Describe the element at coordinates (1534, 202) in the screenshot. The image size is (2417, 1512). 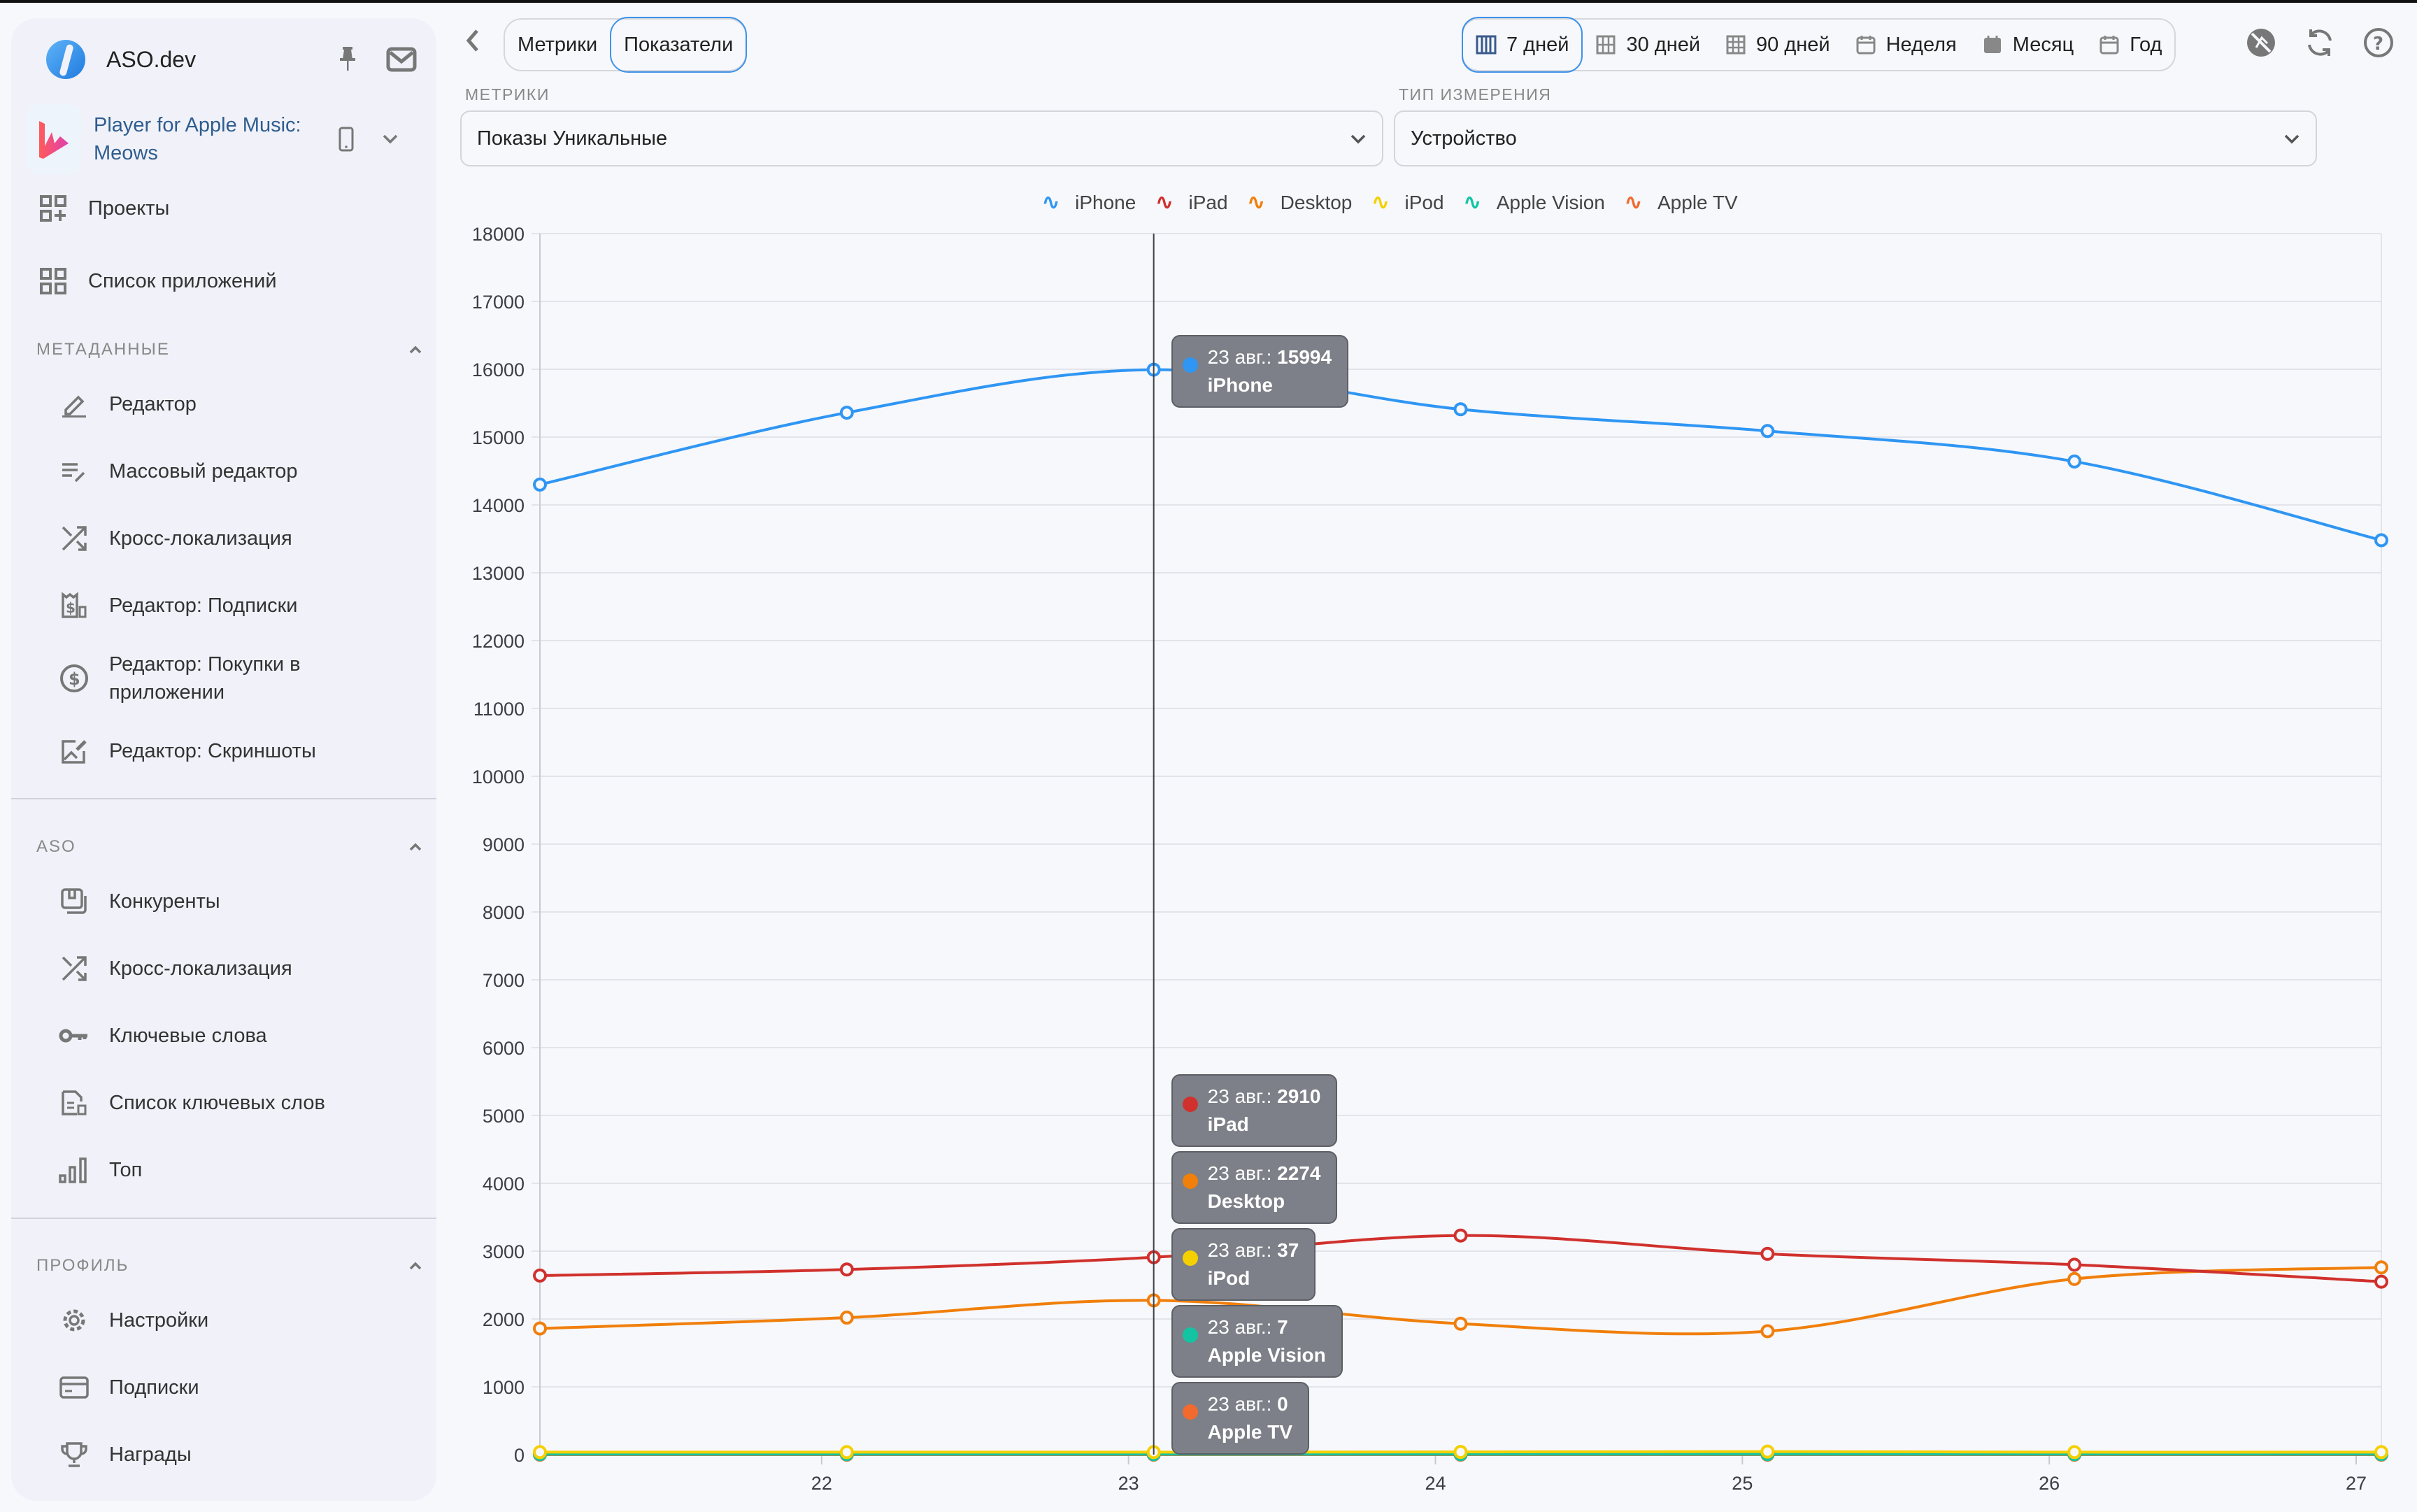
I see `legend-item-apple-vision: ∿ Apple Vision` at that location.